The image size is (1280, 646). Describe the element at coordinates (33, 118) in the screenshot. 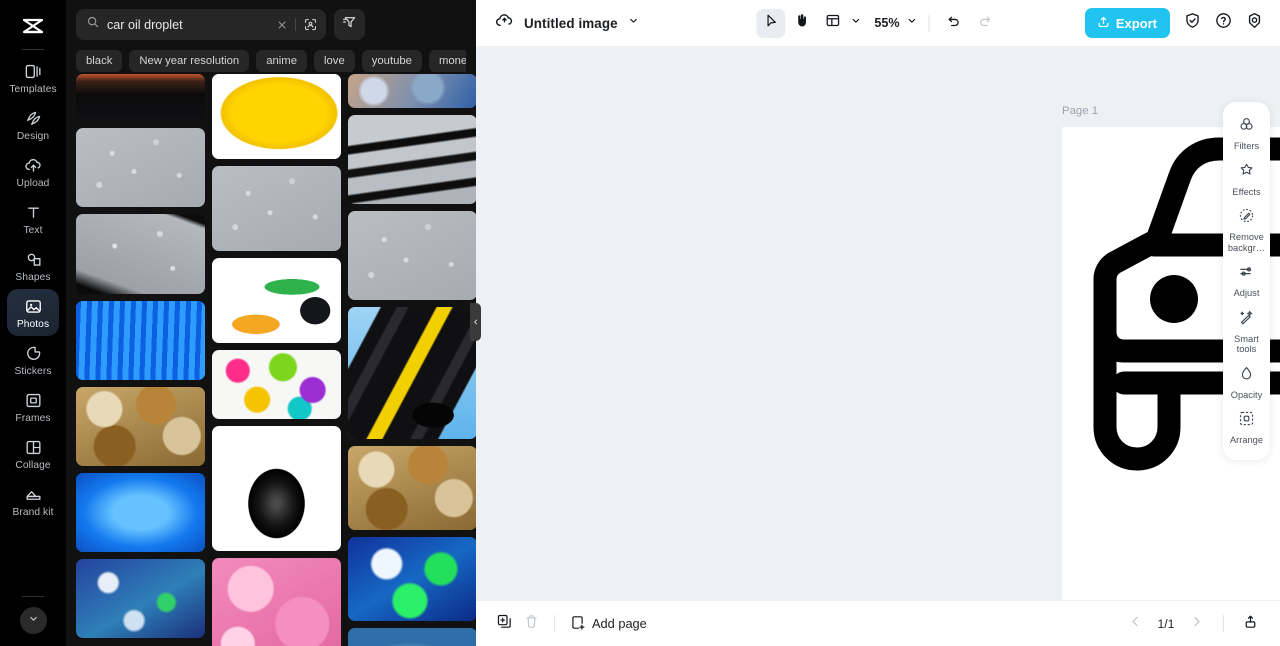

I see `design-icon` at that location.